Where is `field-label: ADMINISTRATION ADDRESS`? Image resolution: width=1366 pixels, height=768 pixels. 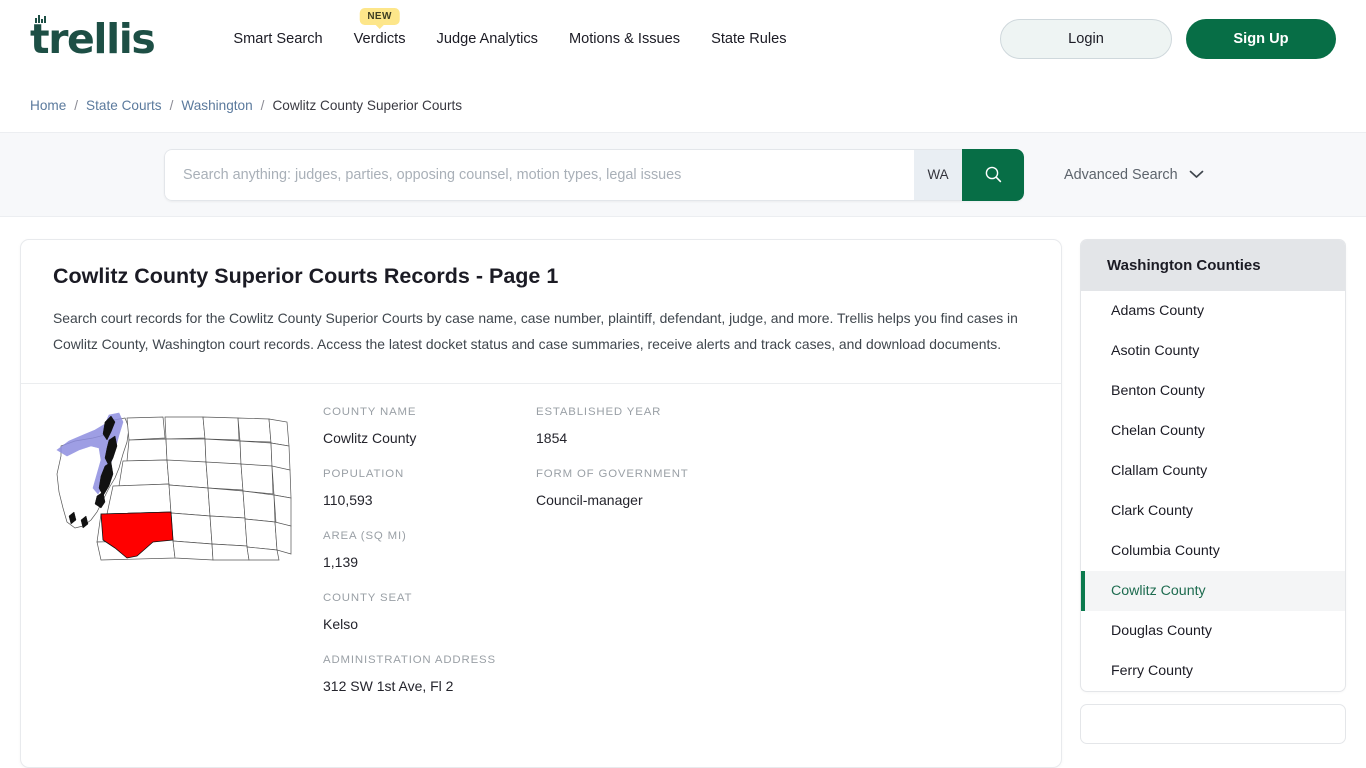 field-label: ADMINISTRATION ADDRESS is located at coordinates (409, 660).